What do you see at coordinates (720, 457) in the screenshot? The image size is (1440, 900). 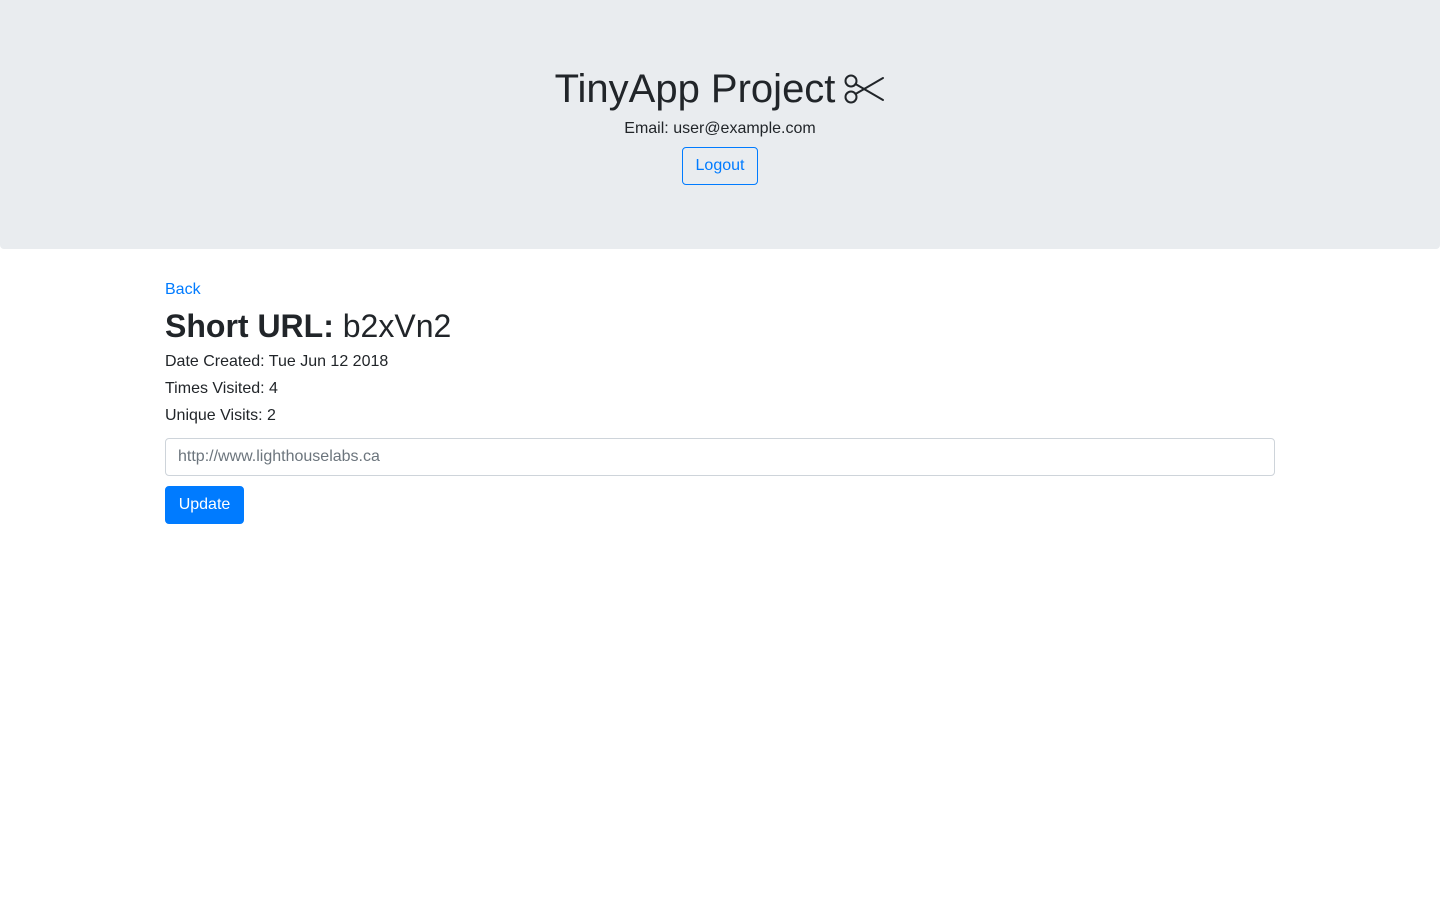 I see `long-url-input` at bounding box center [720, 457].